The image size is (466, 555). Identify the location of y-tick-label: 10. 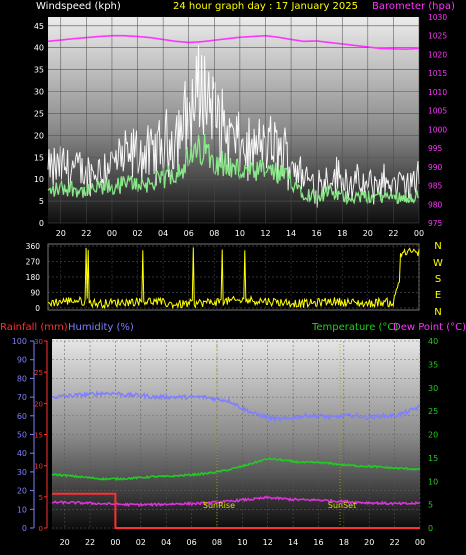
(39, 179).